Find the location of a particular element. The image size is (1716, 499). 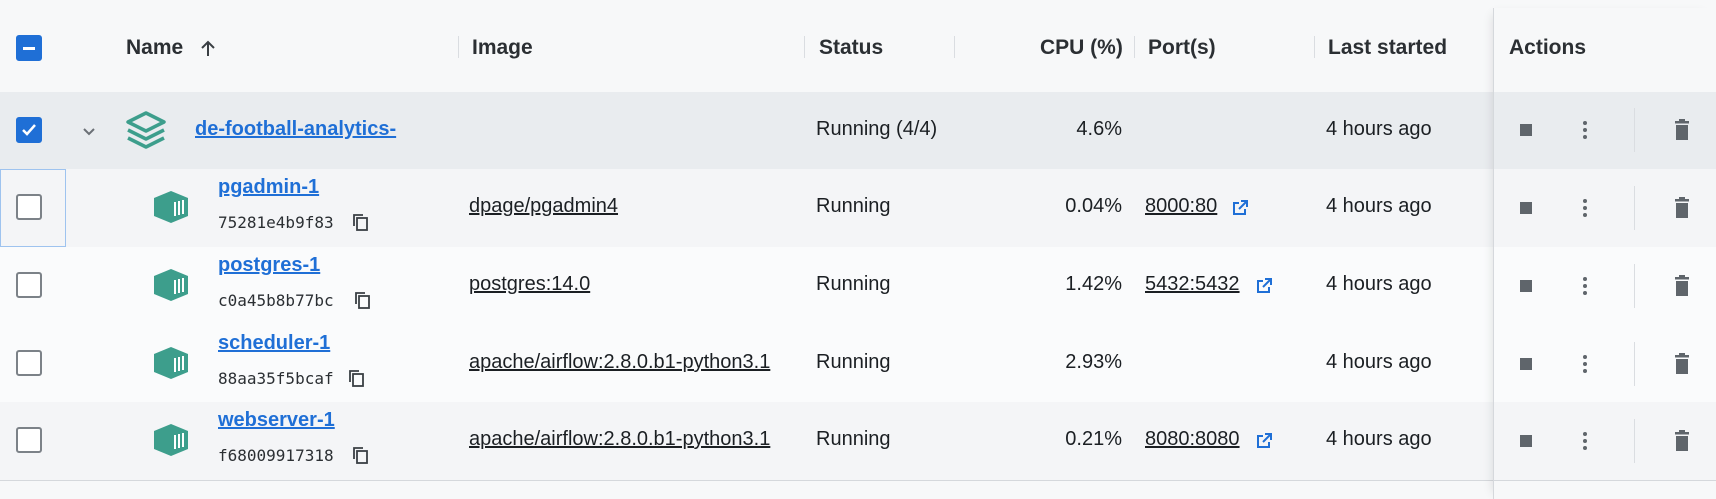

check-icon is located at coordinates (29, 130).